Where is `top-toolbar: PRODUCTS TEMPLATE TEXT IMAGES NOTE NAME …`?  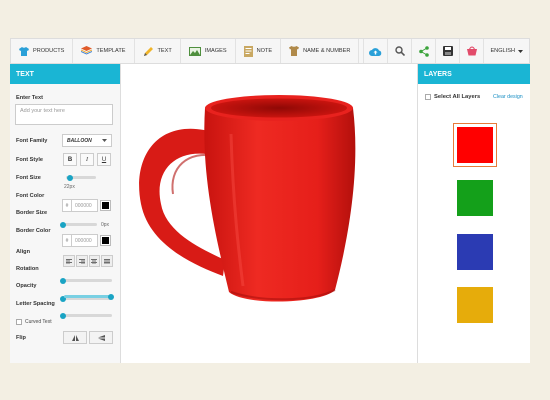
top-toolbar: PRODUCTS TEMPLATE TEXT IMAGES NOTE NAME … is located at coordinates (270, 51).